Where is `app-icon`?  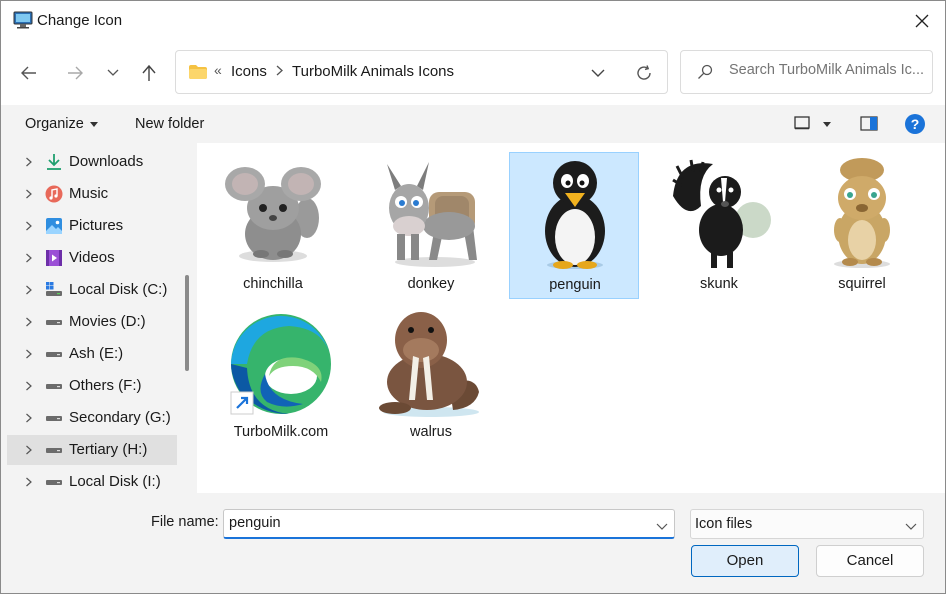
app-icon is located at coordinates (23, 20).